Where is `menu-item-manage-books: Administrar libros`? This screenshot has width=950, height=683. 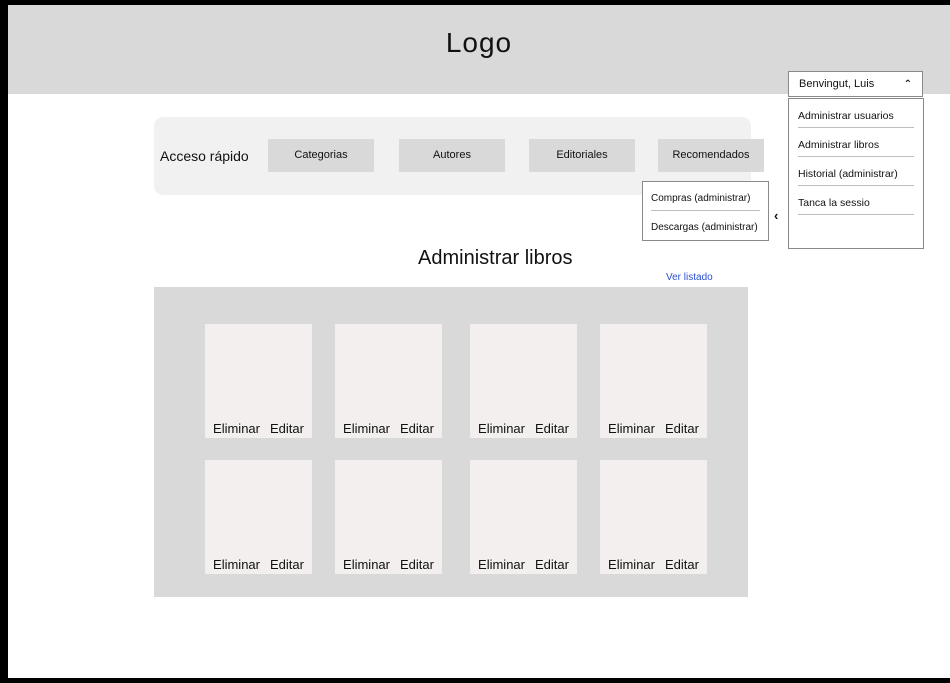 menu-item-manage-books: Administrar libros is located at coordinates (856, 142).